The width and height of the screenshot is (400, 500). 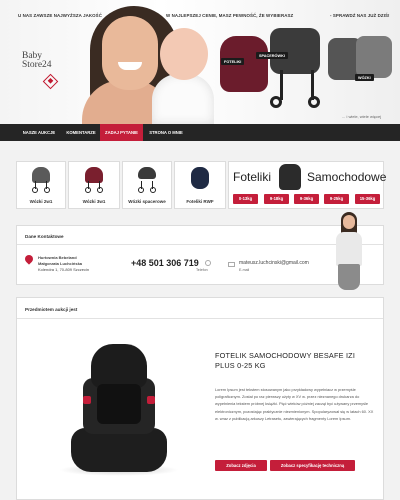 What do you see at coordinates (349, 255) in the screenshot?
I see `consultant-photo` at bounding box center [349, 255].